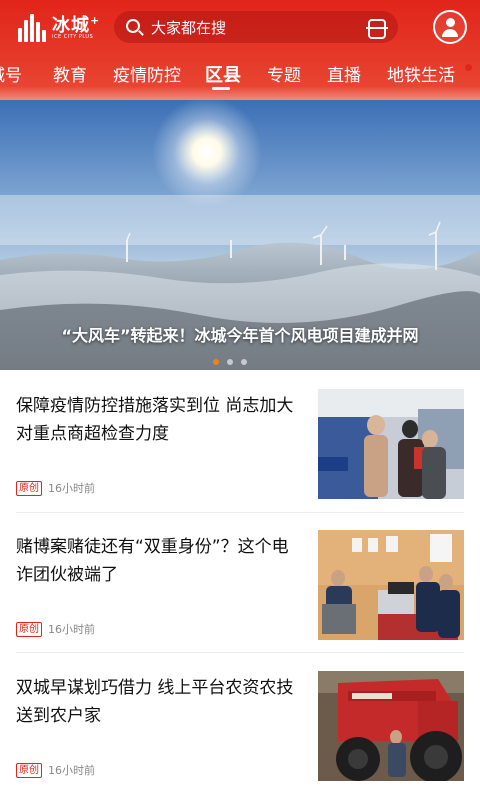  Describe the element at coordinates (284, 73) in the screenshot. I see `tab-topics: 专题` at that location.